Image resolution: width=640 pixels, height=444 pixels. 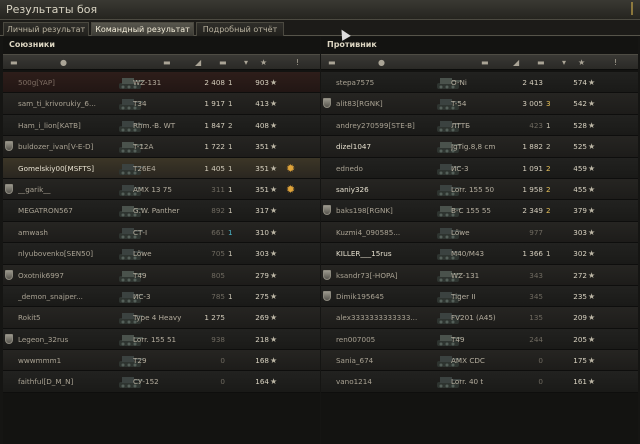 I want to click on player-name: vano1214, so click(x=386, y=381).